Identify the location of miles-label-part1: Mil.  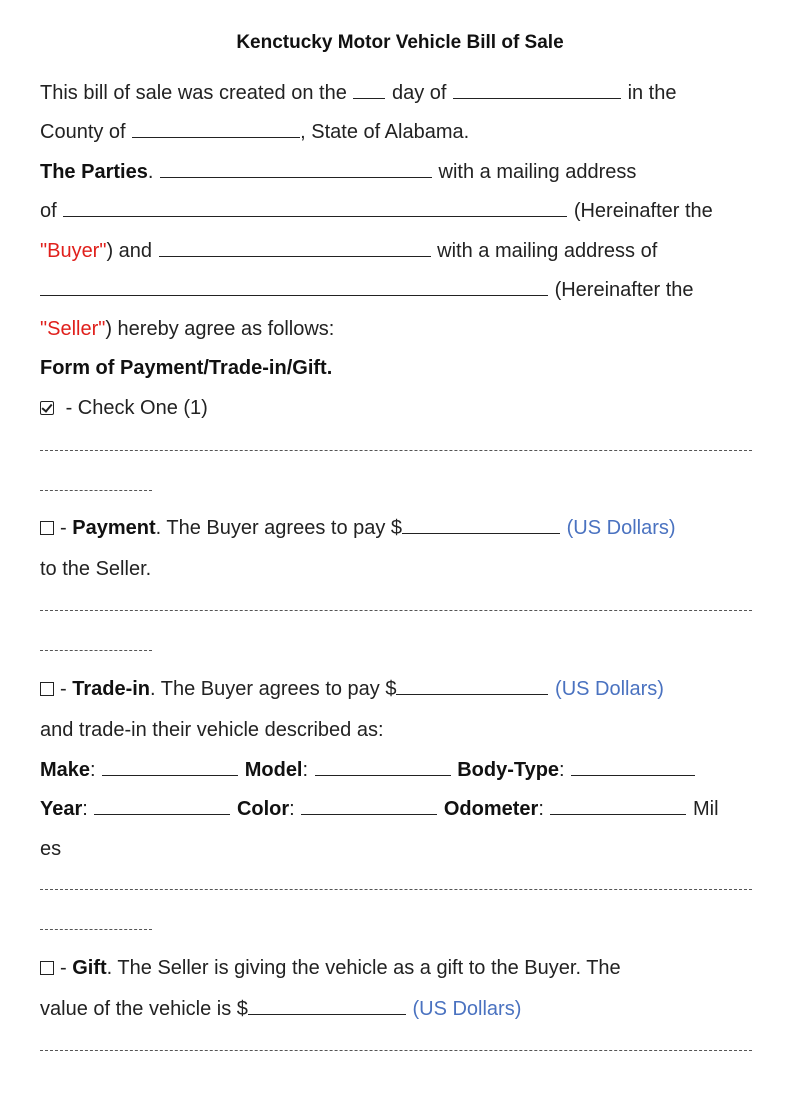
(706, 809).